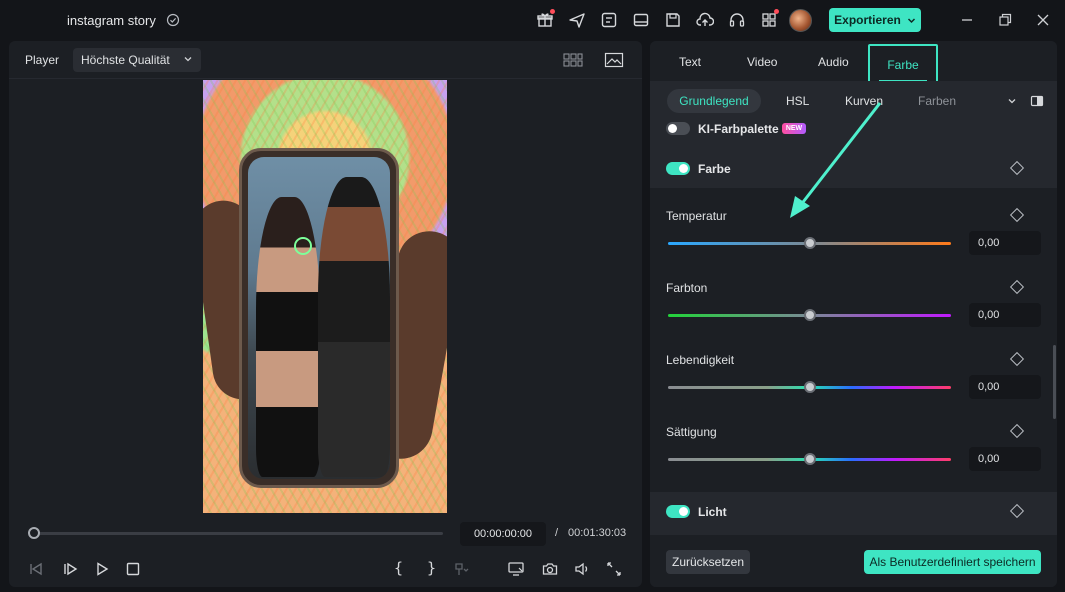  What do you see at coordinates (937, 101) in the screenshot?
I see `subtab-farben: Farben` at bounding box center [937, 101].